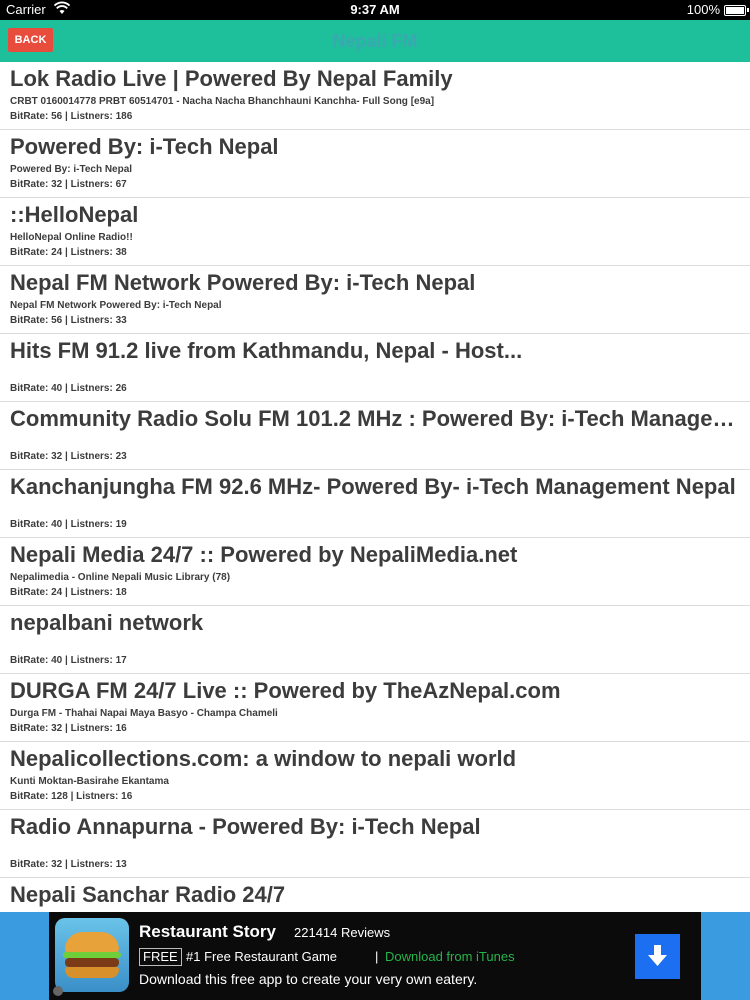  I want to click on app-icon, so click(92, 955).